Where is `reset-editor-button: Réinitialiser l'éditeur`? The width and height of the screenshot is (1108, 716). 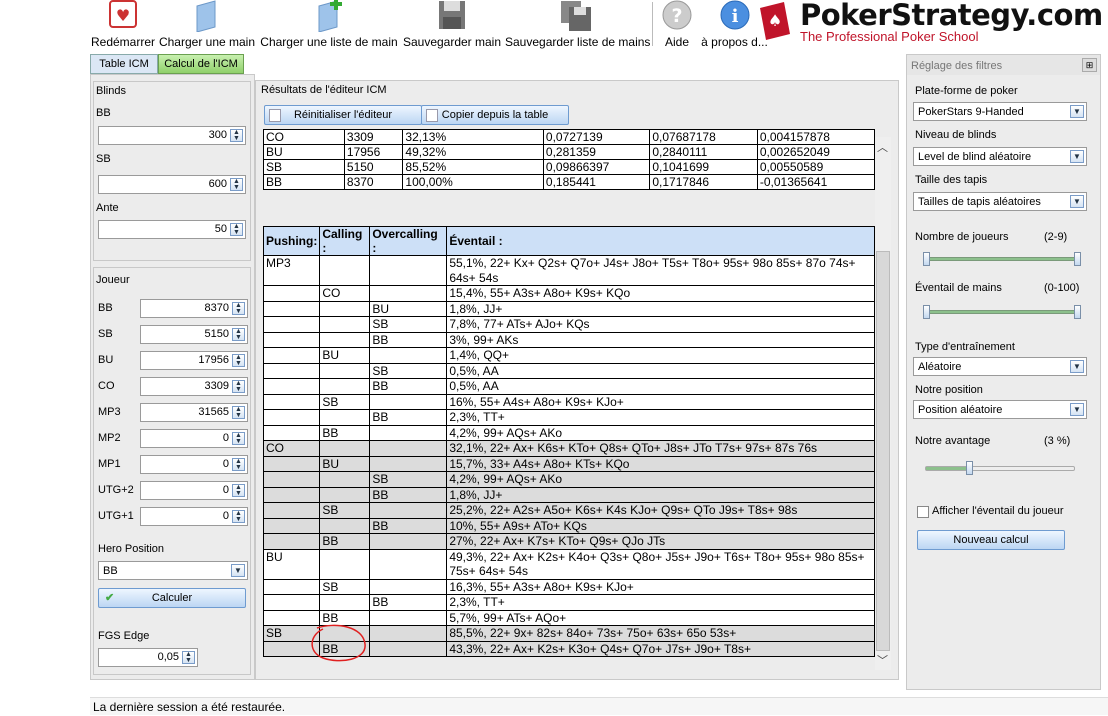 reset-editor-button: Réinitialiser l'éditeur is located at coordinates (343, 115).